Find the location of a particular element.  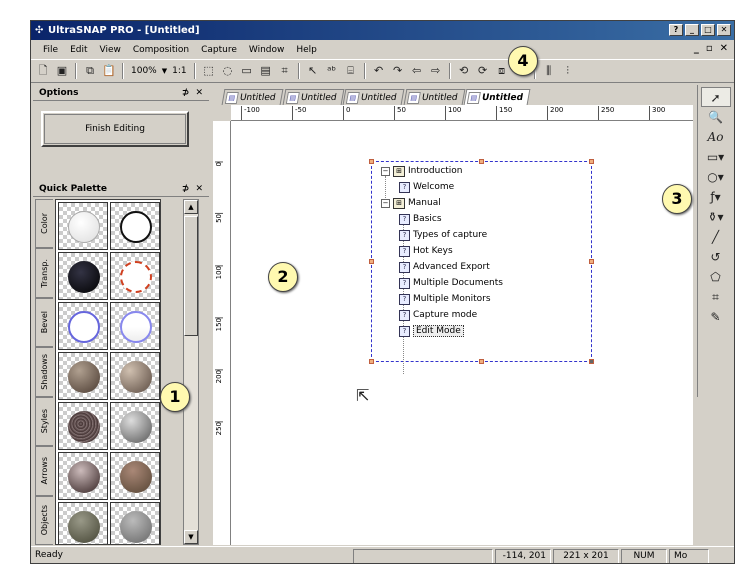

curve-tool-icon: ↺ is located at coordinates (716, 257).